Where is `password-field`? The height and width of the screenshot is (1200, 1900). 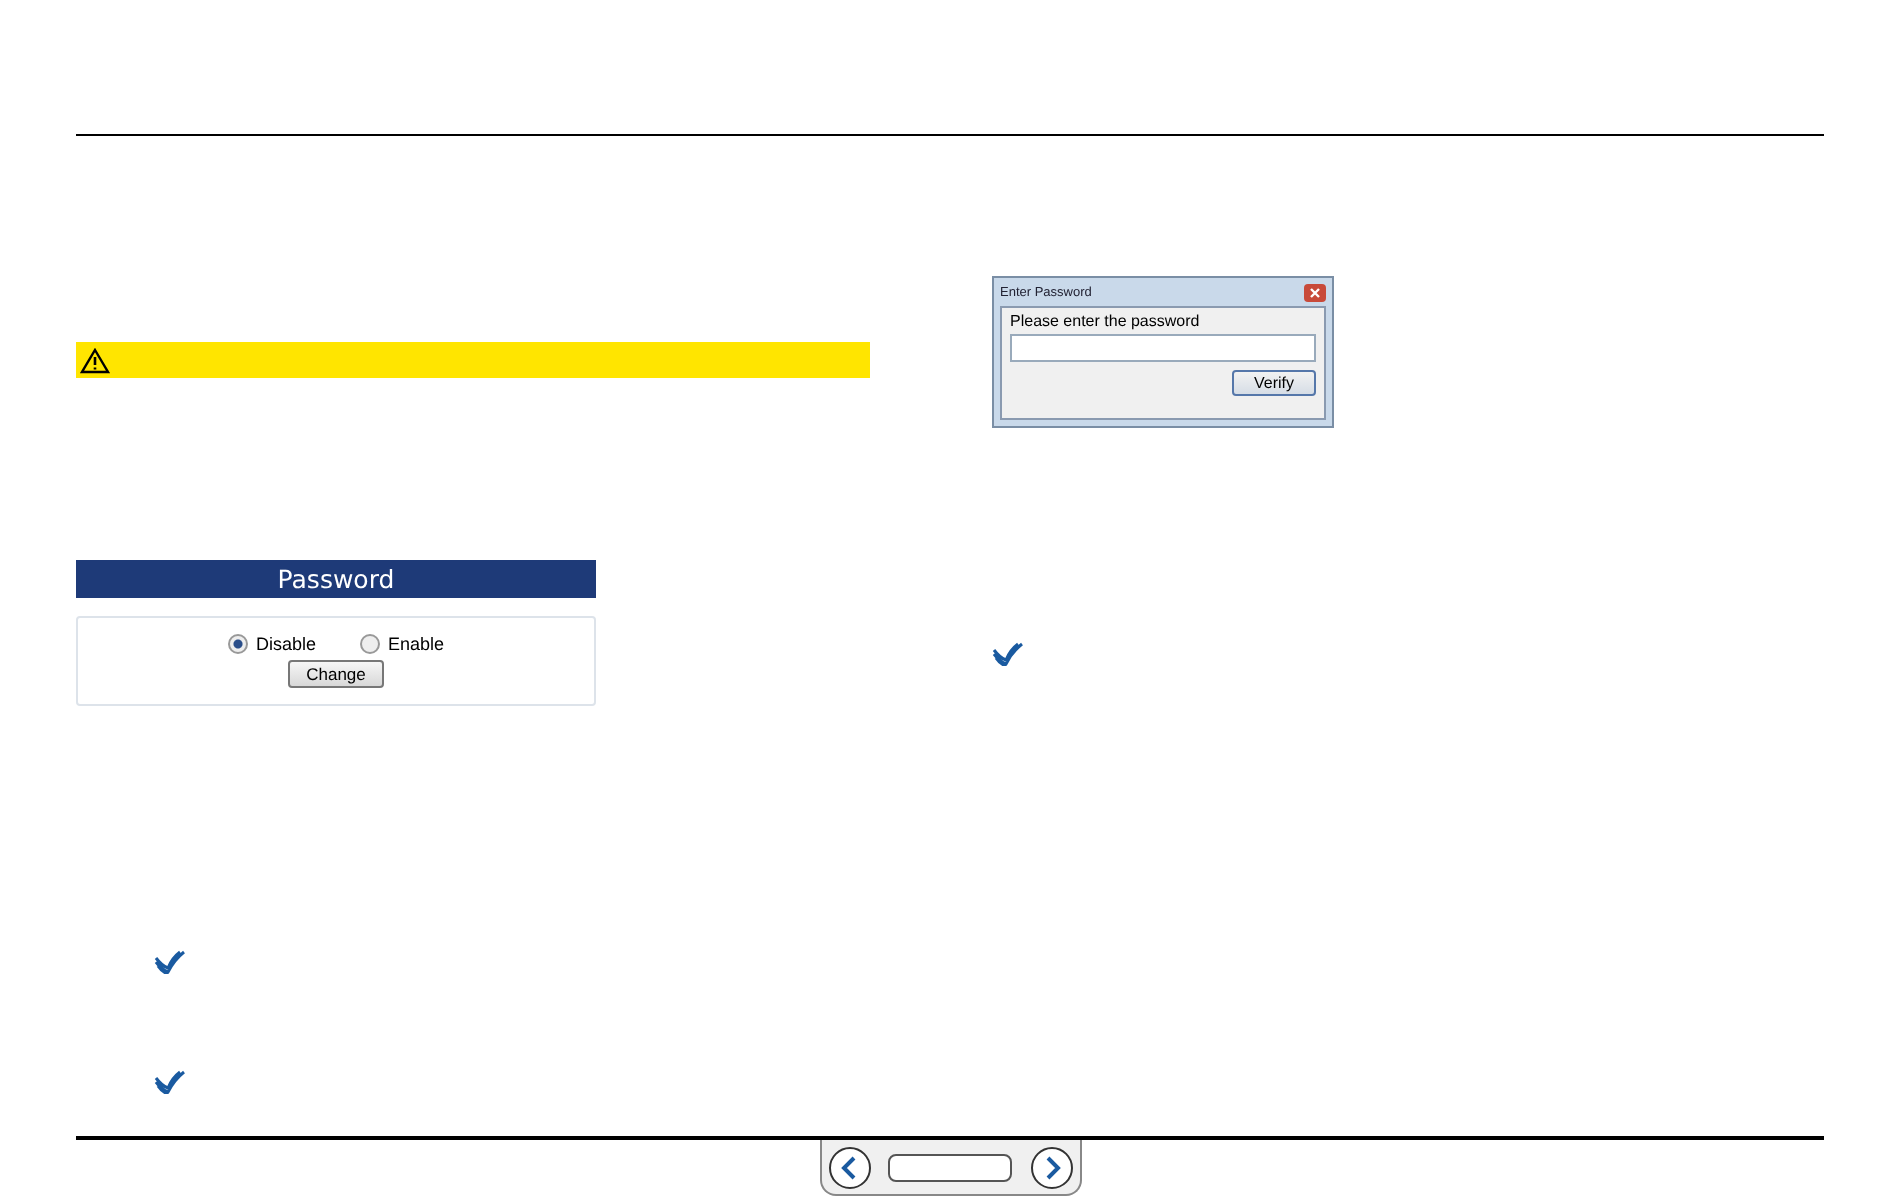
password-field is located at coordinates (1163, 348).